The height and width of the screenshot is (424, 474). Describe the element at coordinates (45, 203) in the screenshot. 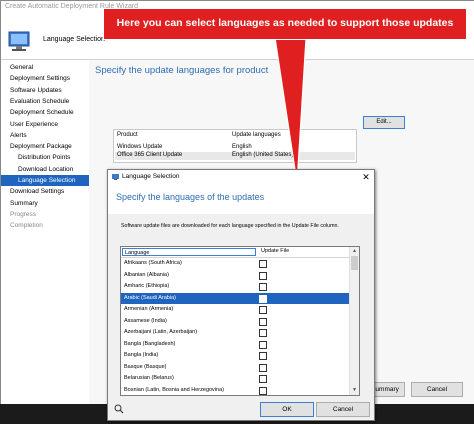

I see `nav-item: Summary` at that location.